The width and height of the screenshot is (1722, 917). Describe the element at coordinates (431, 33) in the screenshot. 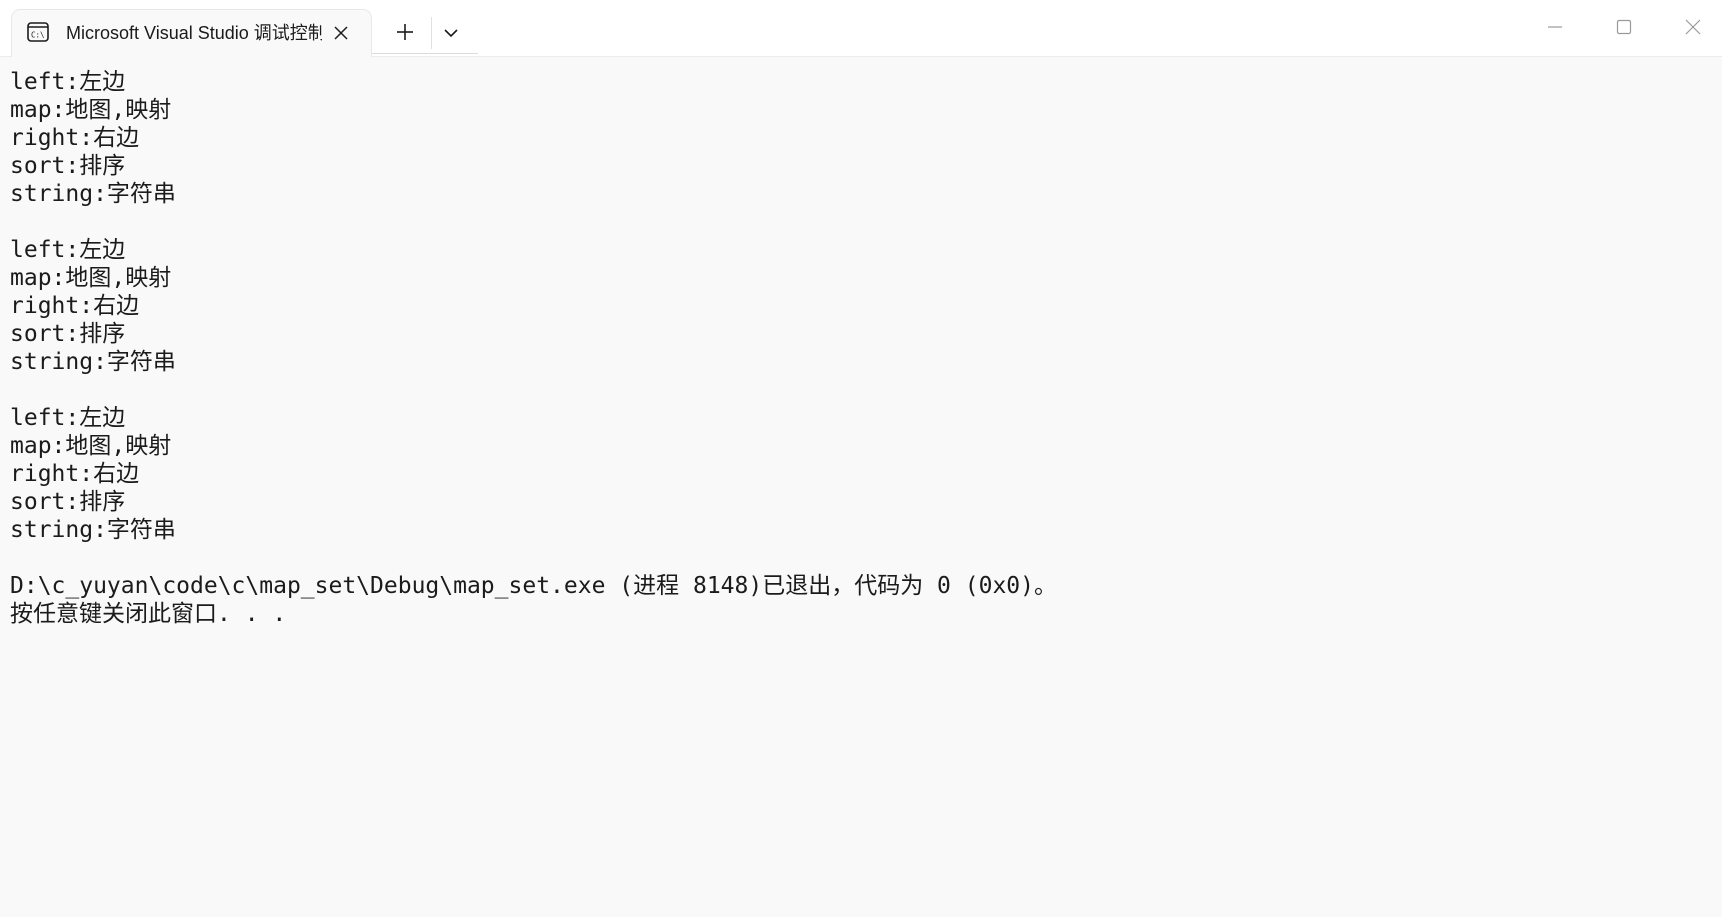

I see `tab-separator` at that location.